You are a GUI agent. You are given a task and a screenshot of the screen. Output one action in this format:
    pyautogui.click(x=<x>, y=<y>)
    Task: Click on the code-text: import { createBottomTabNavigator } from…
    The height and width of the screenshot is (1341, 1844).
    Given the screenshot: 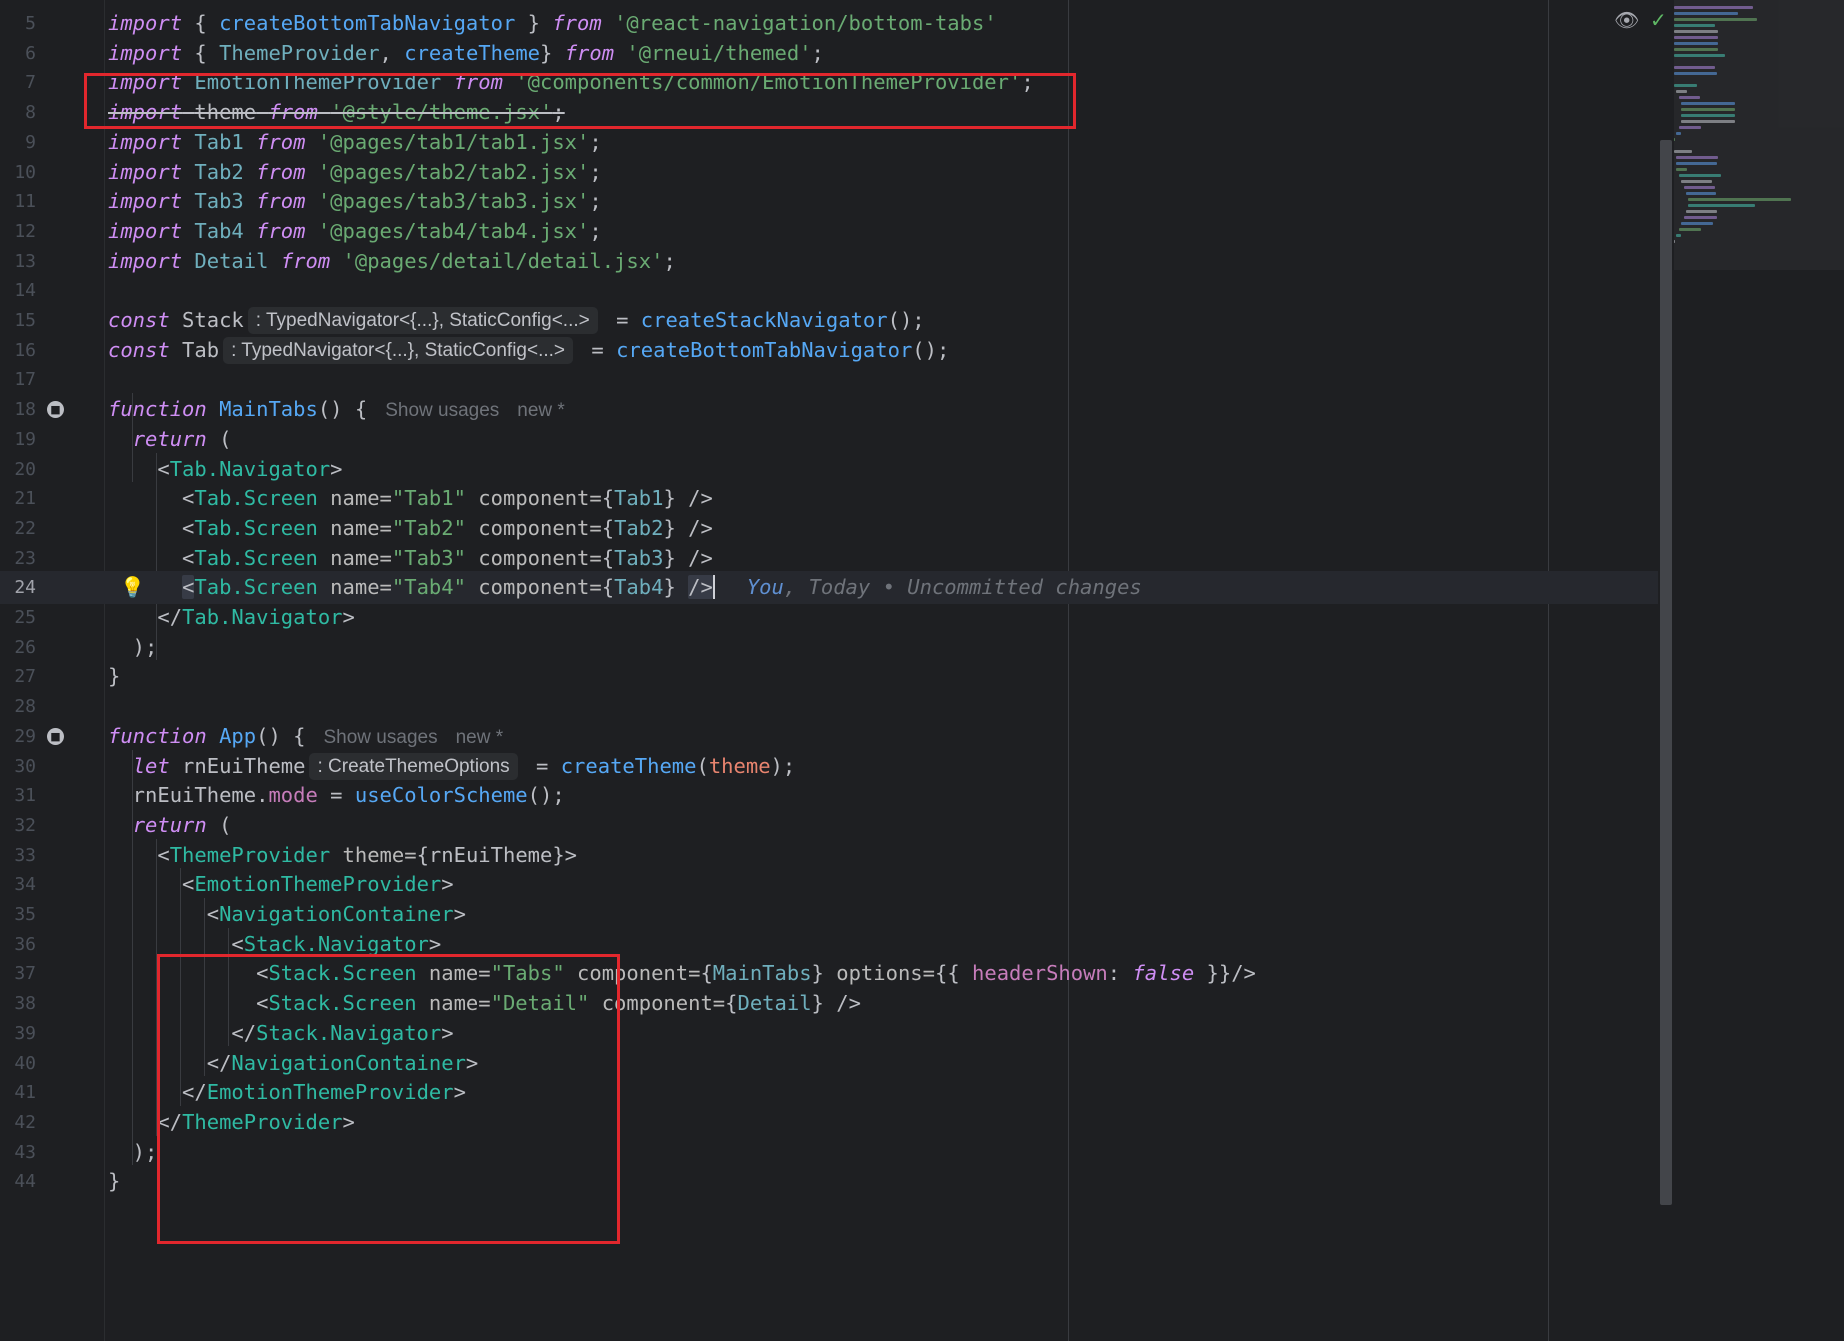 What is the action you would take?
    pyautogui.click(x=552, y=23)
    